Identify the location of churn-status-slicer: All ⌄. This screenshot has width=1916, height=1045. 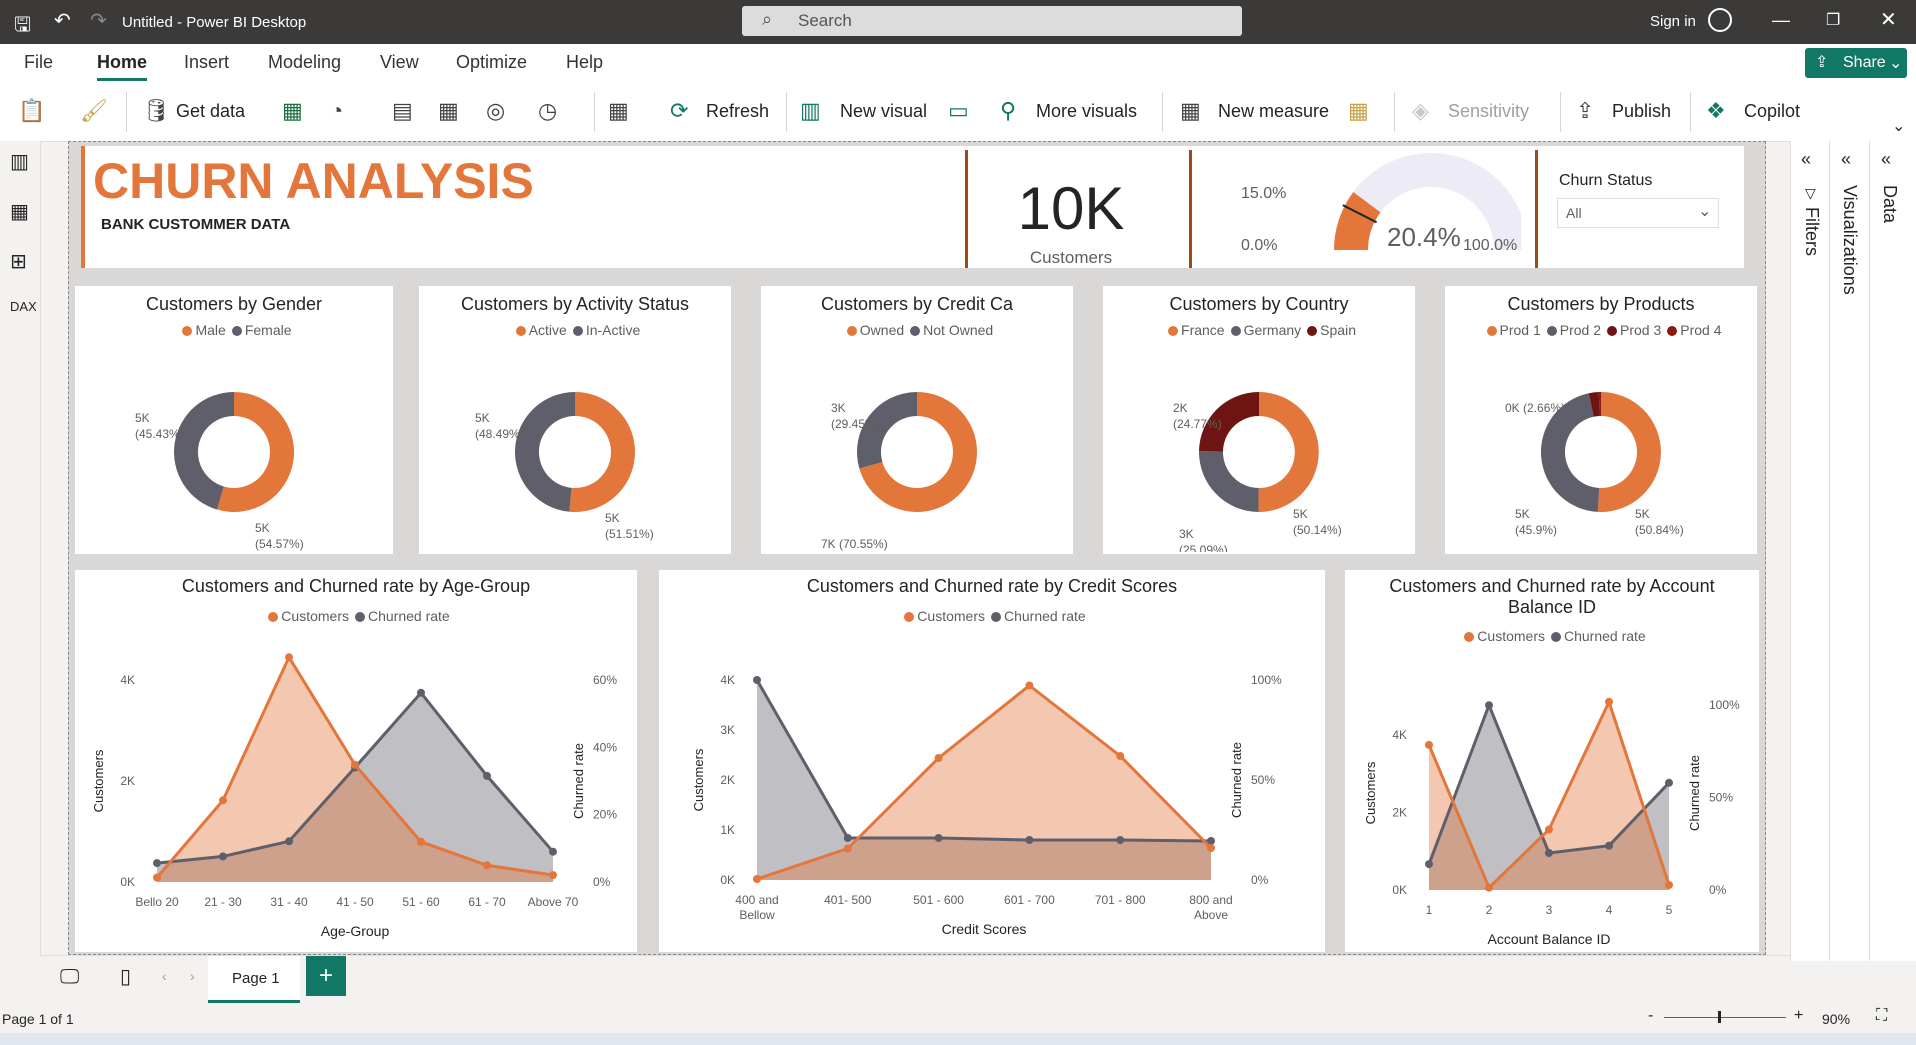
(1638, 213).